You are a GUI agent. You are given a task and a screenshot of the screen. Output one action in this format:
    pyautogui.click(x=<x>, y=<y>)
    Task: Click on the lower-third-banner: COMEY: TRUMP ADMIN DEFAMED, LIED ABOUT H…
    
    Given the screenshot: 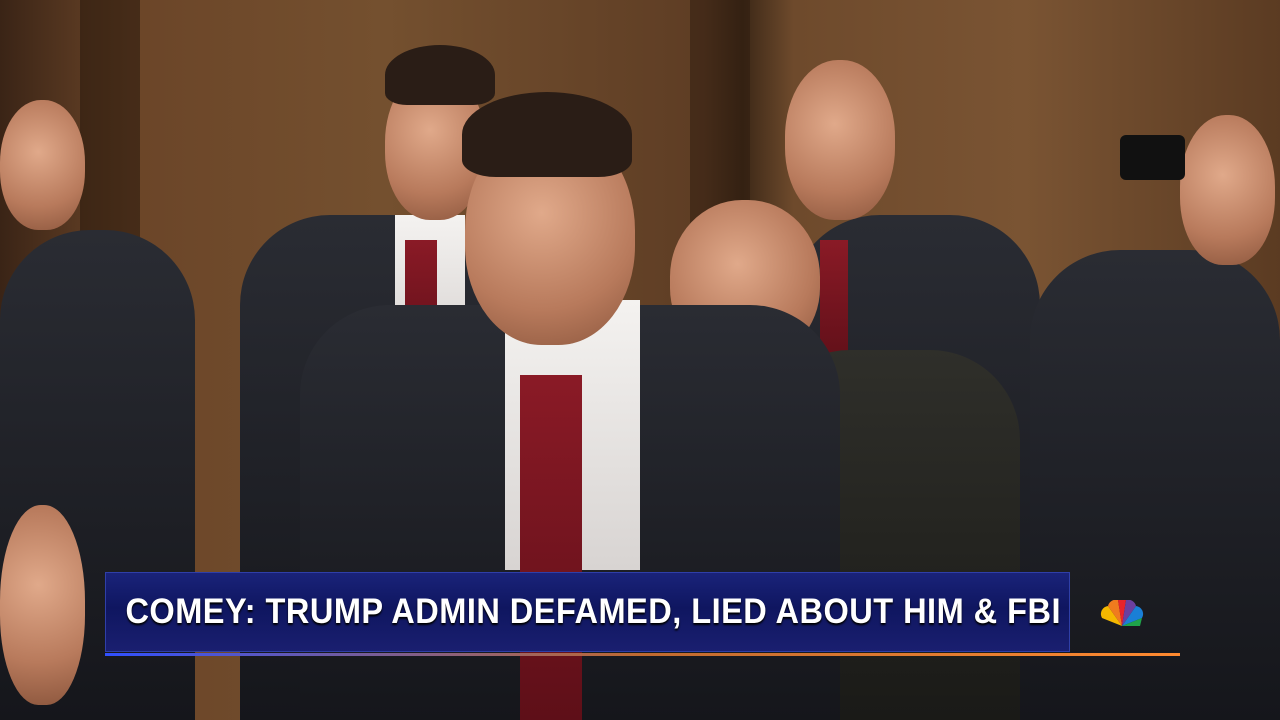 What is the action you would take?
    pyautogui.click(x=642, y=614)
    